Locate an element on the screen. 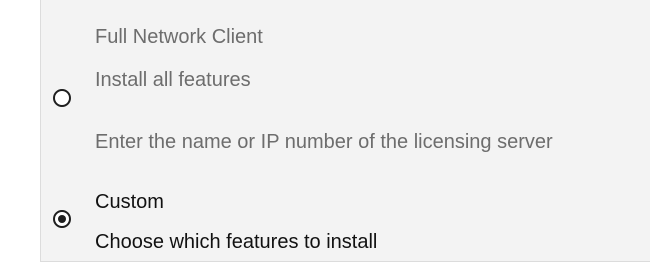  full-network-client-radio is located at coordinates (62, 98).